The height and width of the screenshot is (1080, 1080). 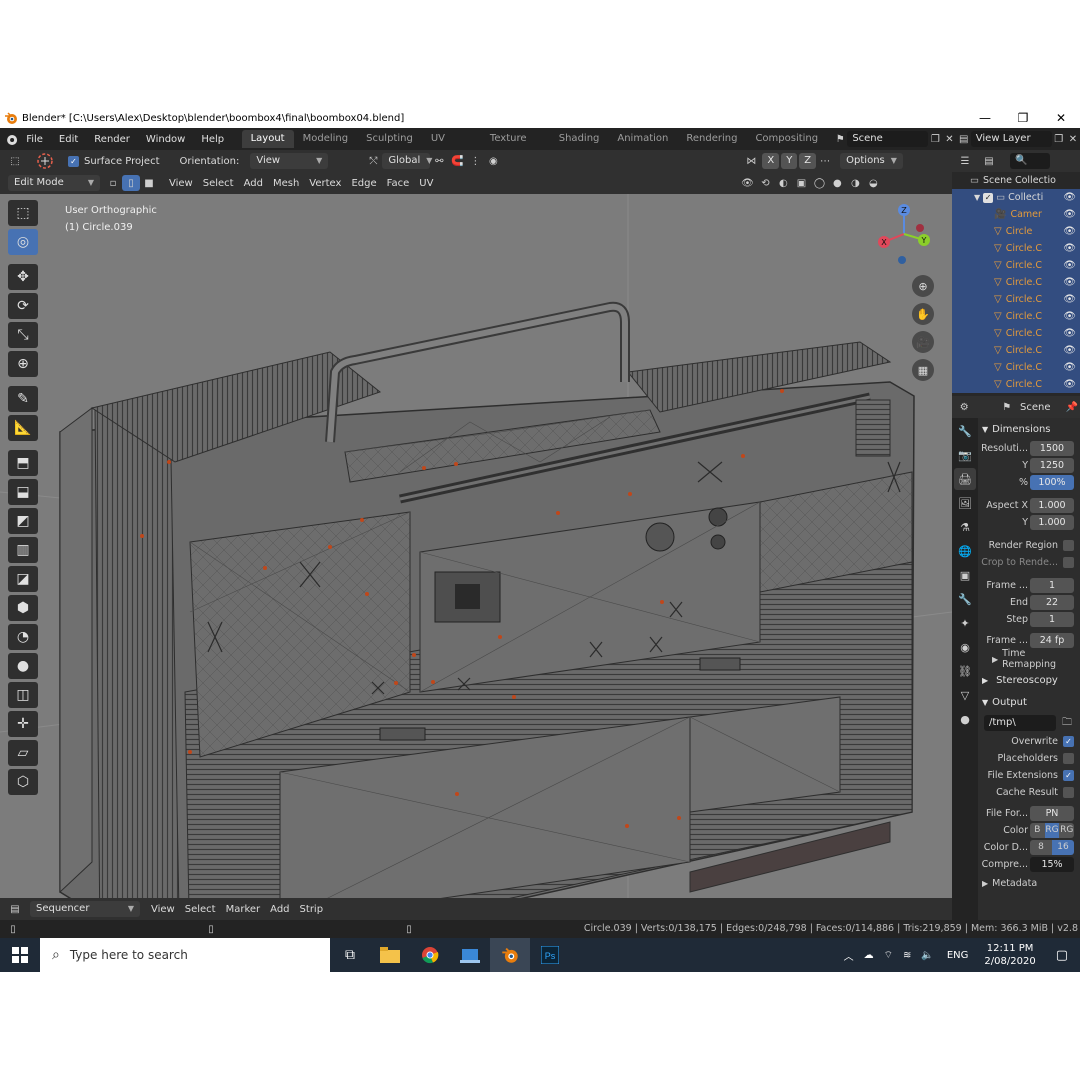 I want to click on snap-icon: 🧲, so click(x=457, y=161).